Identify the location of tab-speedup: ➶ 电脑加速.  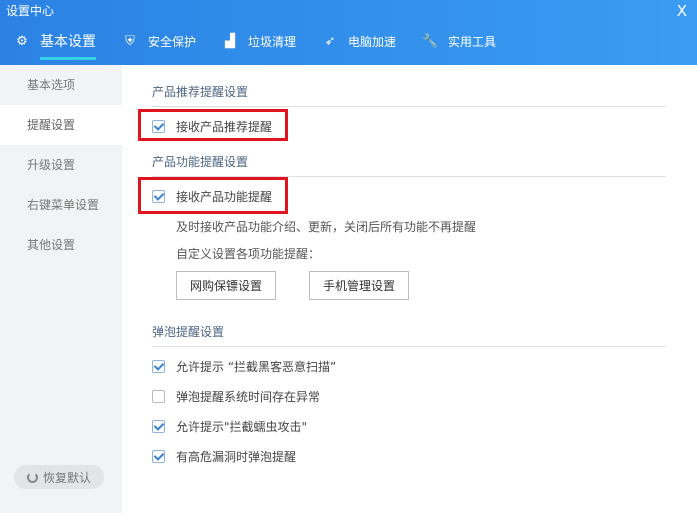
(359, 41).